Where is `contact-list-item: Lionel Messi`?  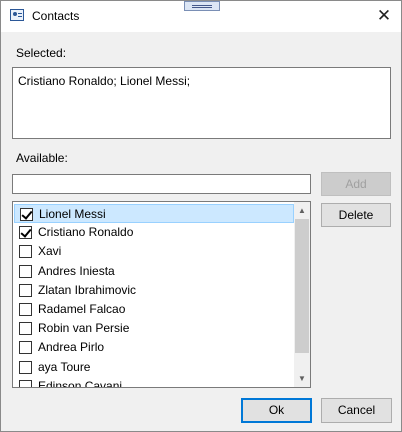
contact-list-item: Lionel Messi is located at coordinates (154, 213).